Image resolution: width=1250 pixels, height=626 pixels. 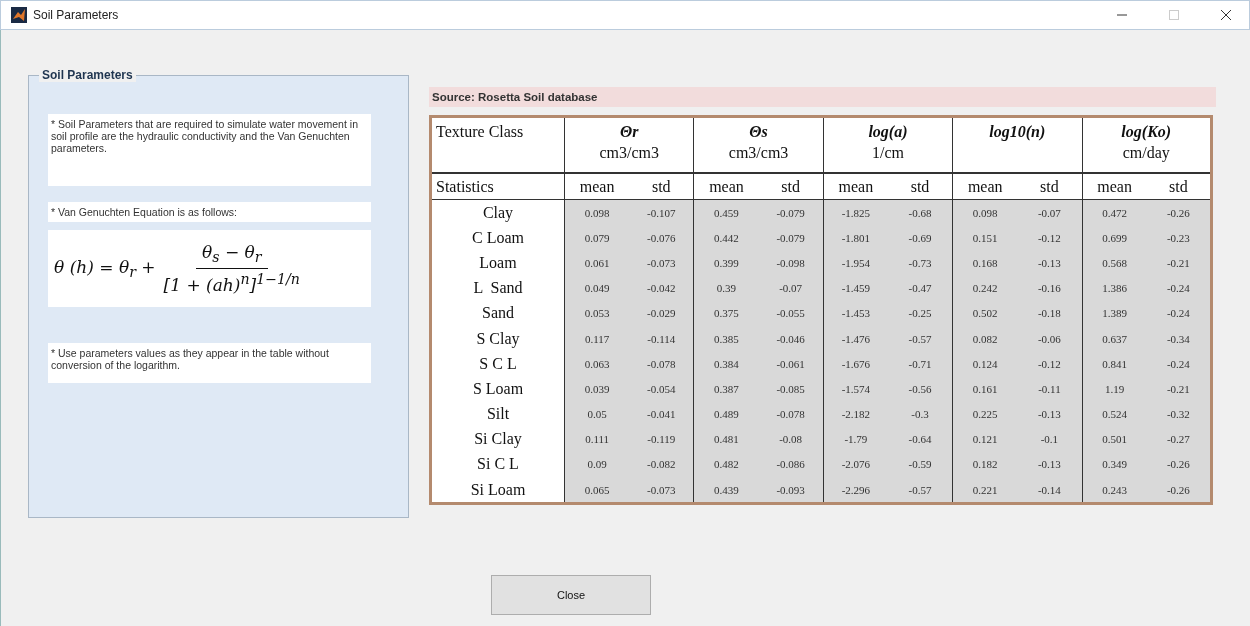 I want to click on table-cell: 0.384, so click(x=726, y=363).